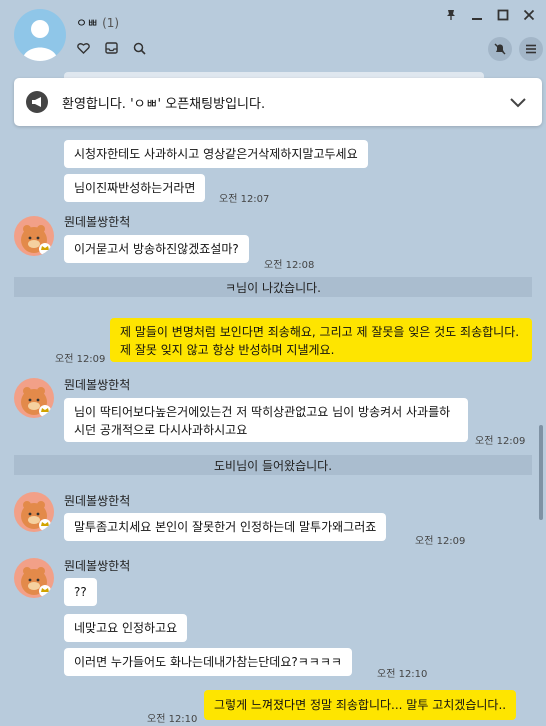 The image size is (546, 726). What do you see at coordinates (216, 154) in the screenshot?
I see `message-bubble: 시청자한테도 사과하시고 영상같은거삭제하지말고두세요` at bounding box center [216, 154].